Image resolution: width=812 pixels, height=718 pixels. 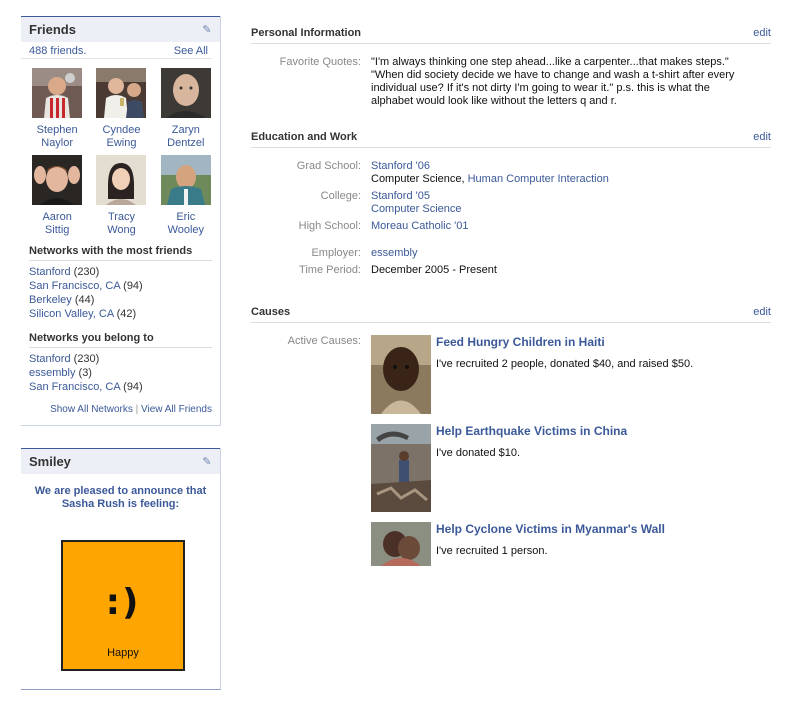 What do you see at coordinates (120, 300) in the screenshot?
I see `network-item: Berkeley (44)` at bounding box center [120, 300].